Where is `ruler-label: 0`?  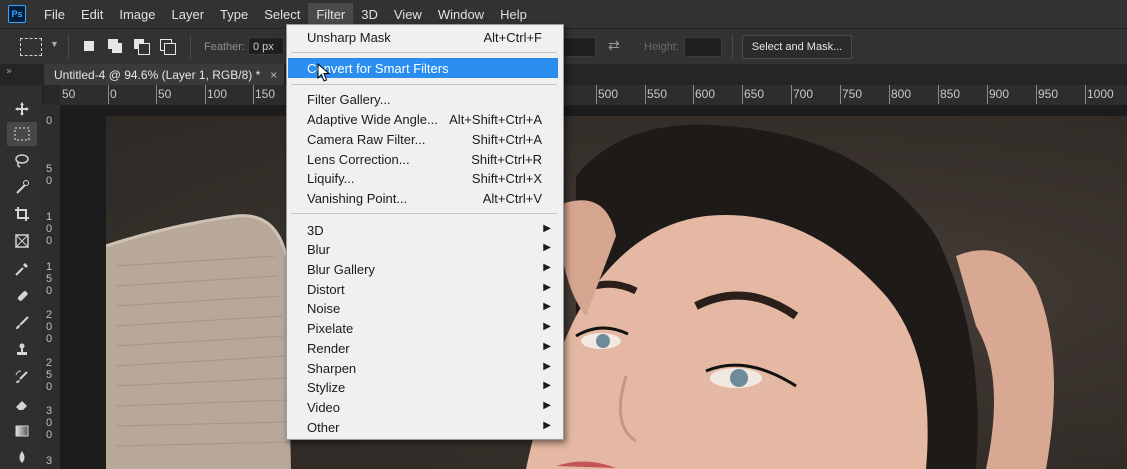 ruler-label: 0 is located at coordinates (49, 121).